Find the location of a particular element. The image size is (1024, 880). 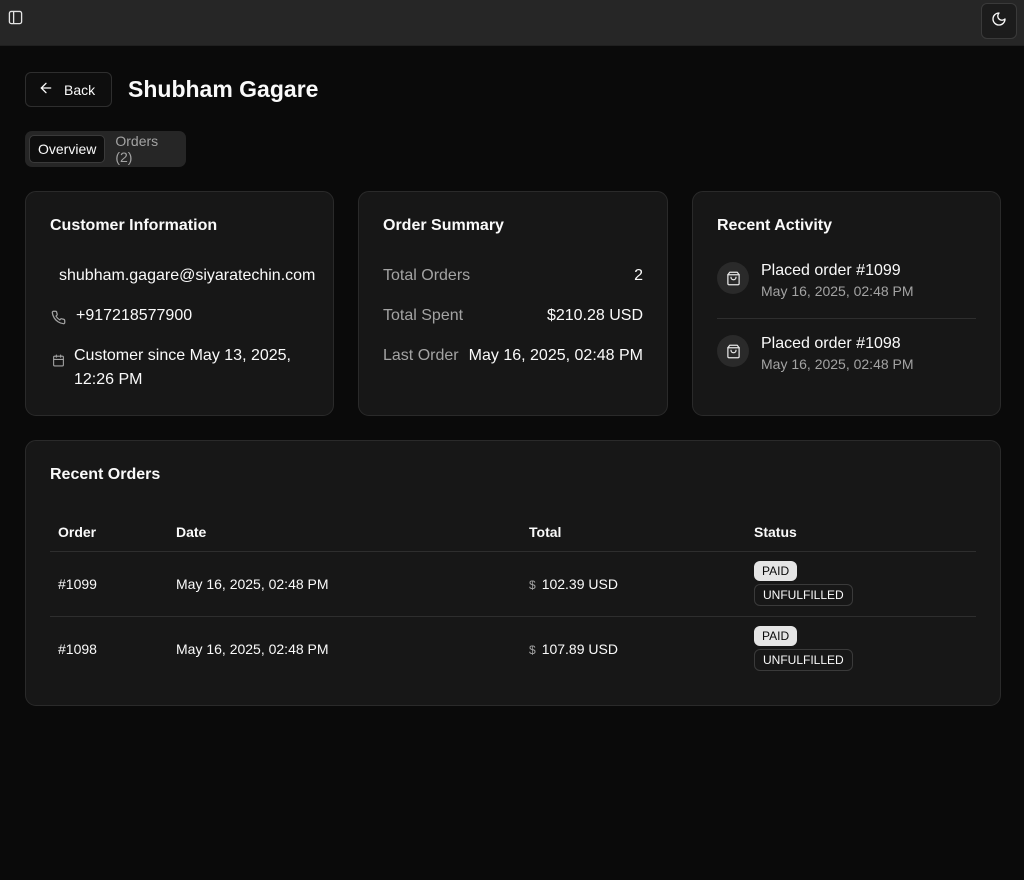

customer-since-line2: 12:26 PM is located at coordinates (108, 379).